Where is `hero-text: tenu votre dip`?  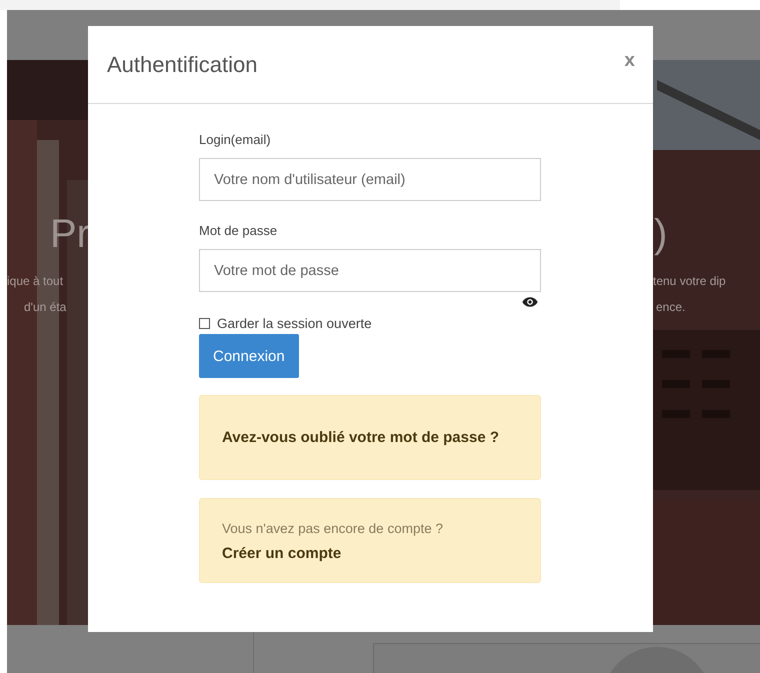
hero-text: tenu votre dip is located at coordinates (689, 281).